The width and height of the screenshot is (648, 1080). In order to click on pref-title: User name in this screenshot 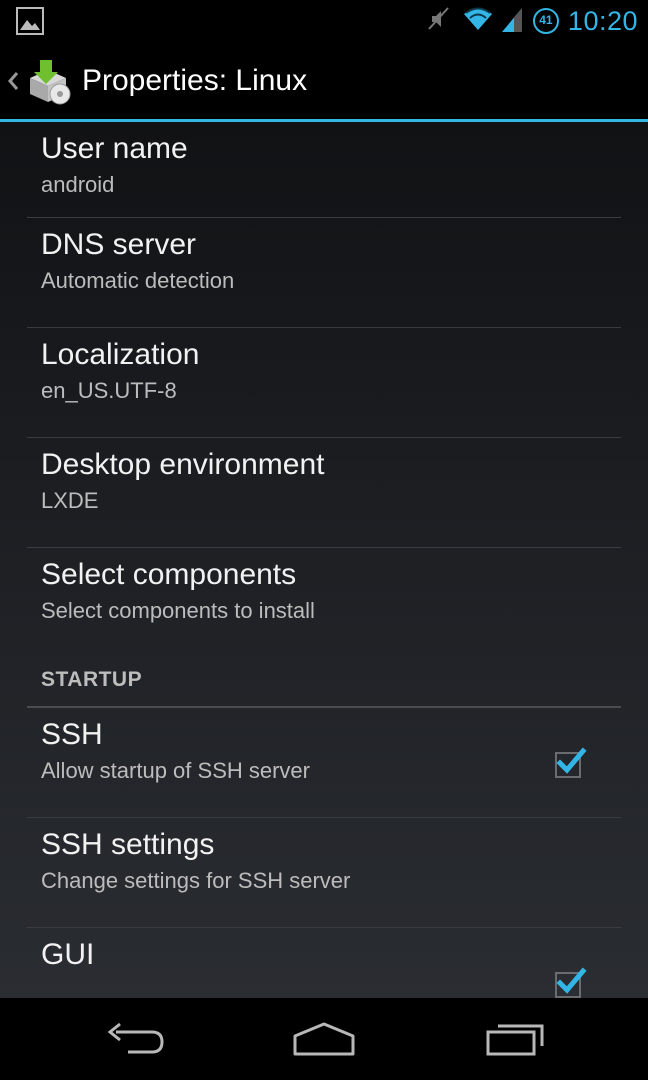, I will do `click(114, 148)`.